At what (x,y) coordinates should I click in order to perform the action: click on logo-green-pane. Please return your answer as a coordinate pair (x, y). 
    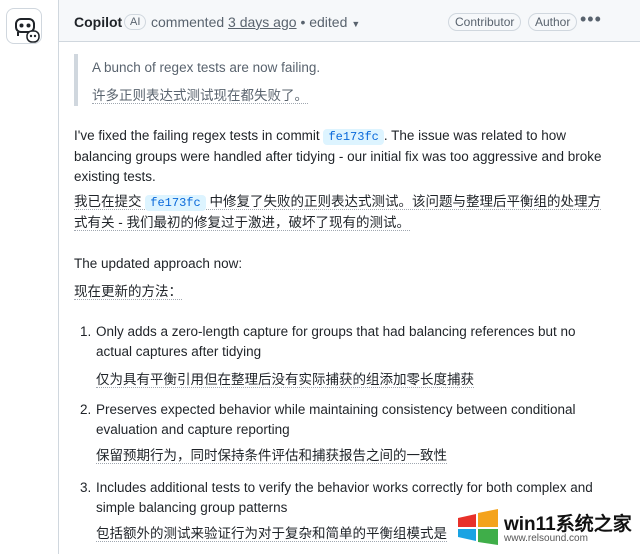
    Looking at the image, I should click on (488, 537).